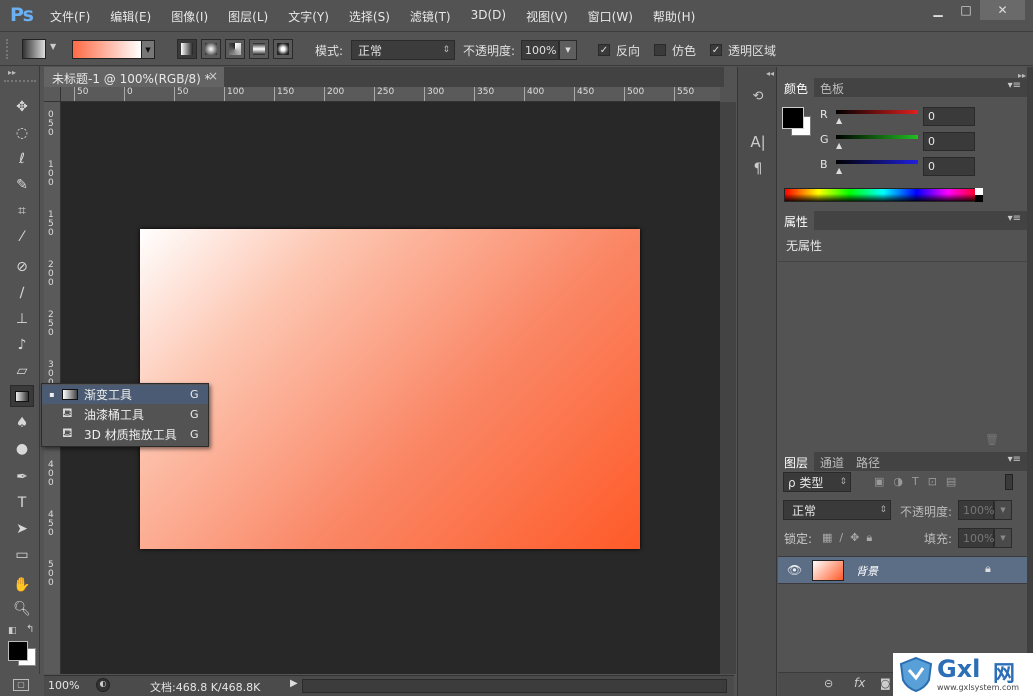  I want to click on black-swatch, so click(979, 198).